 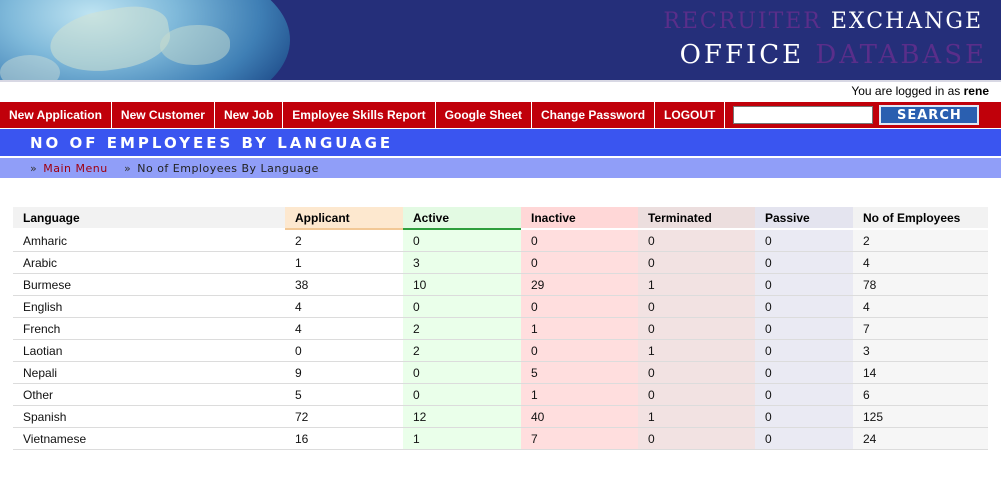 I want to click on table-row: Other 5 0 1 0 0 6, so click(x=500, y=394).